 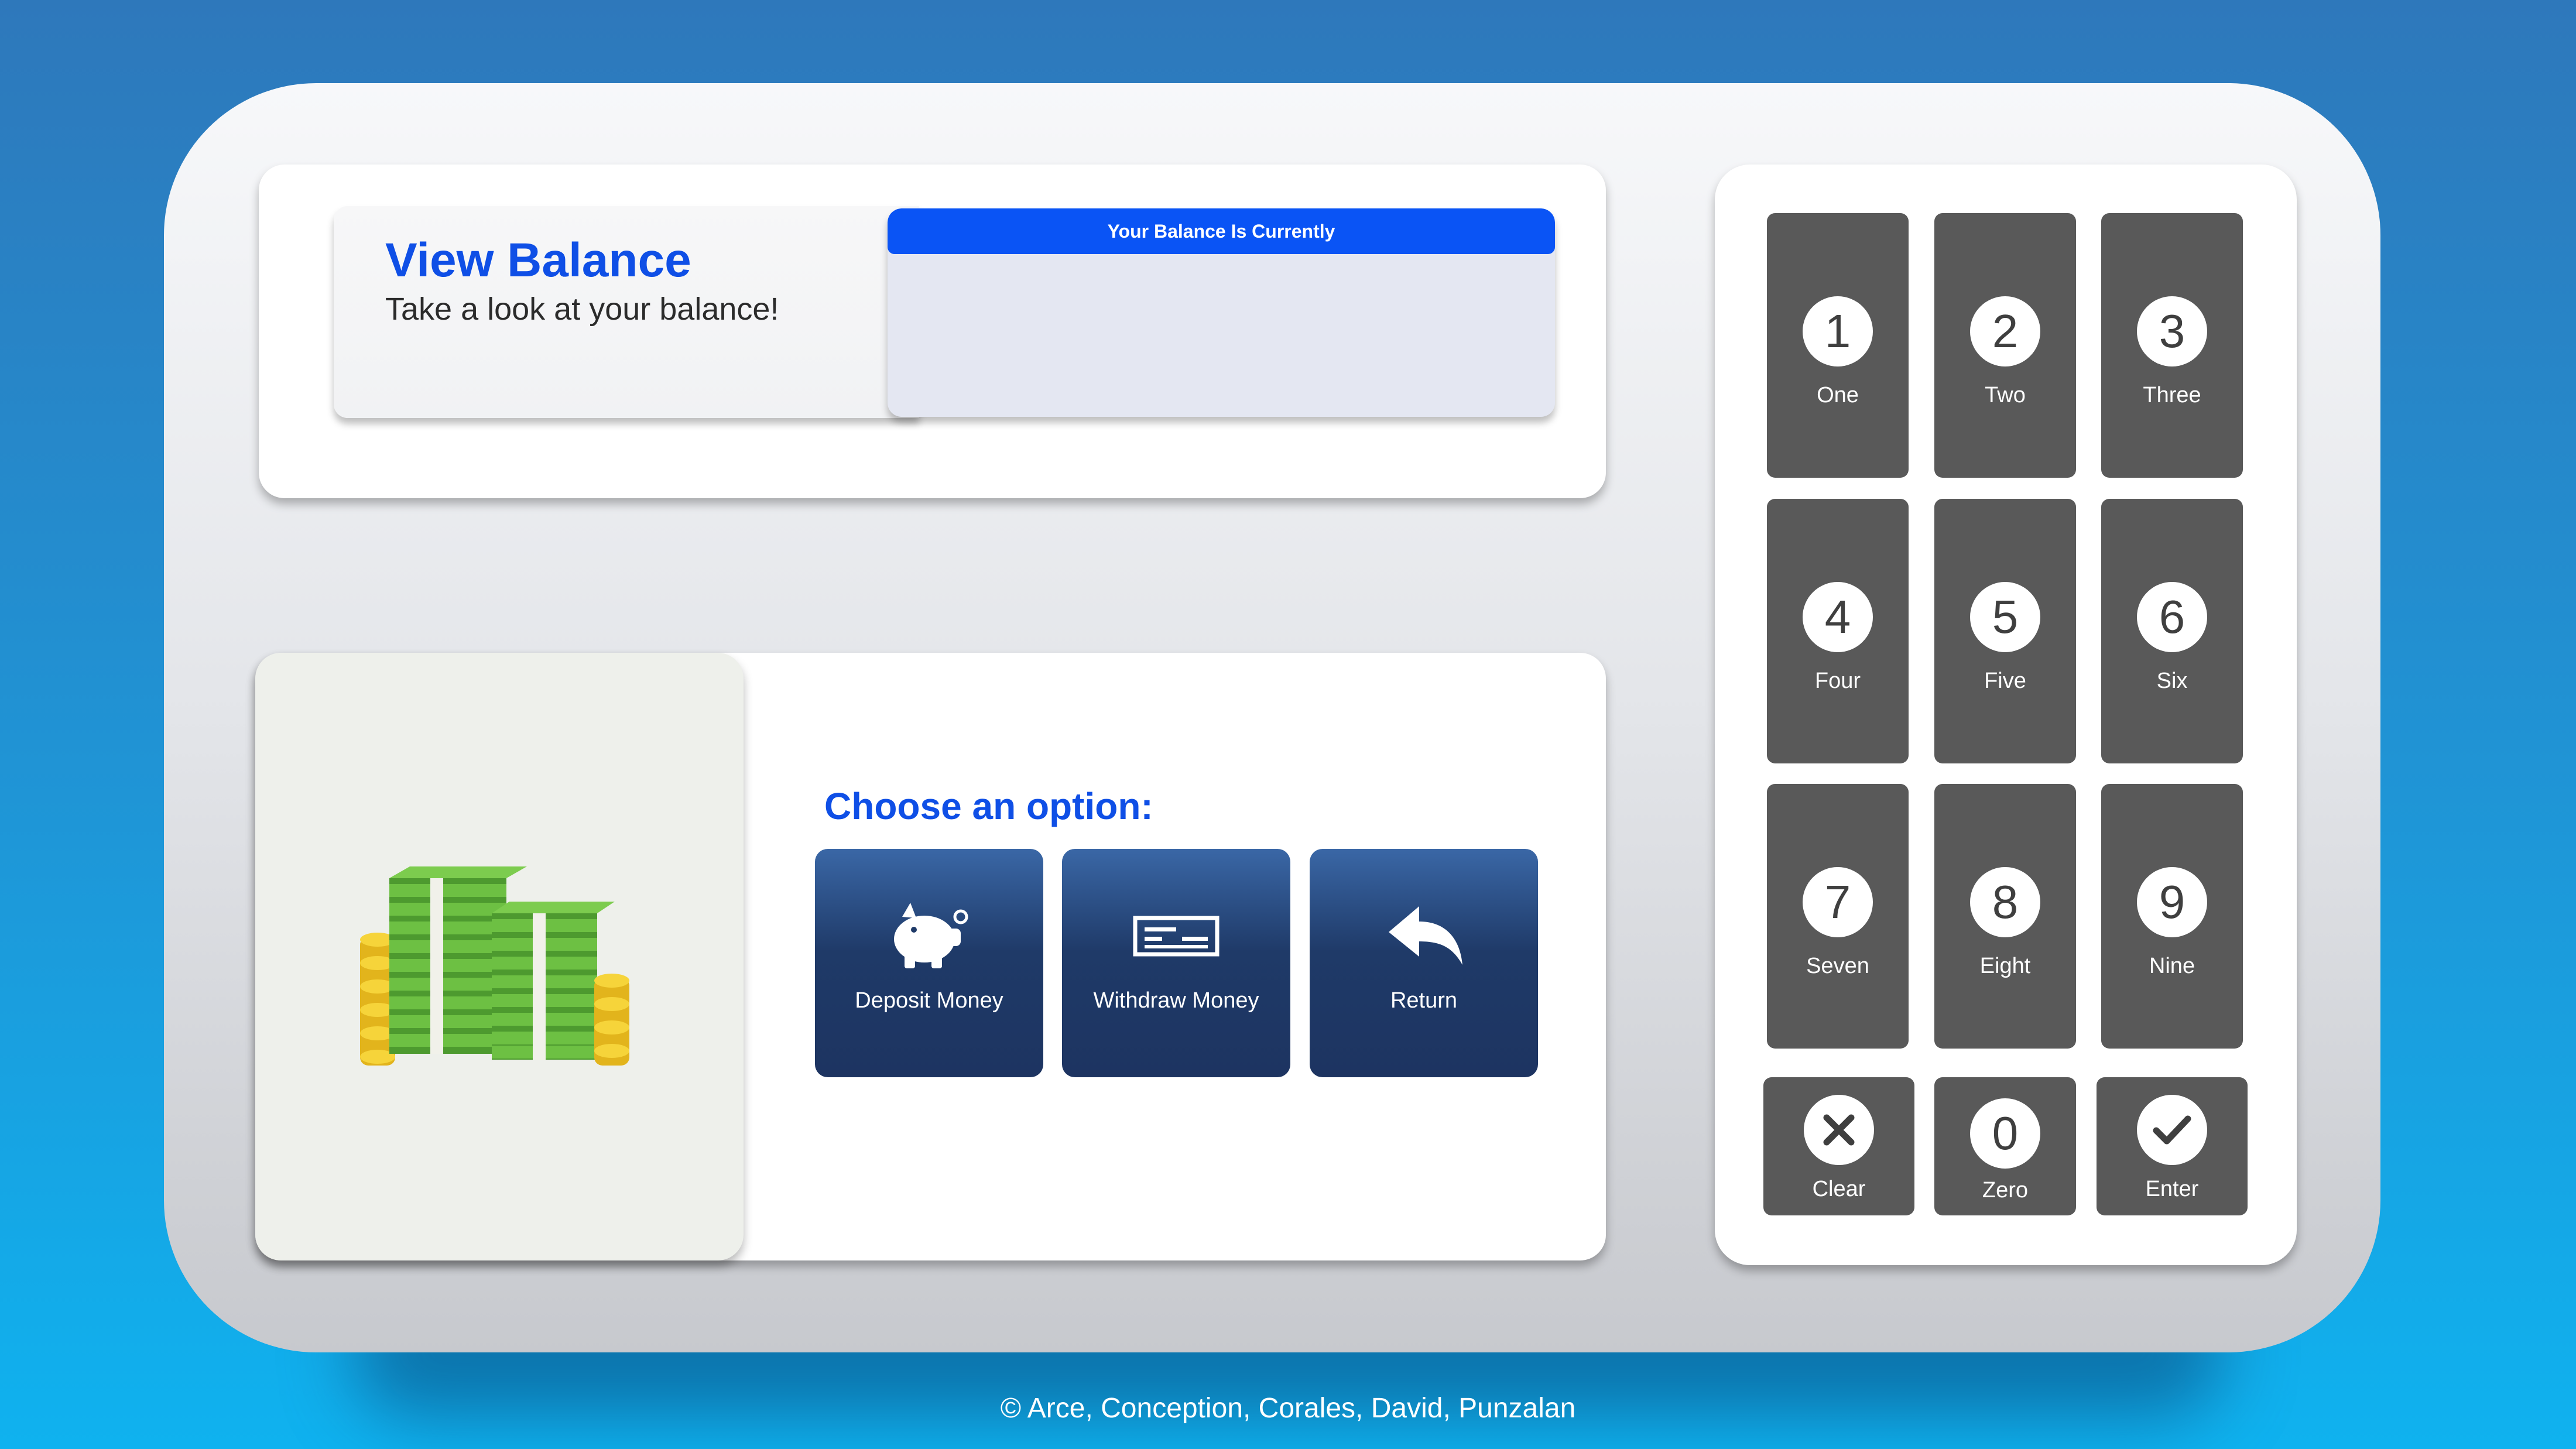 I want to click on key-seven: 7 Seven, so click(x=1838, y=916).